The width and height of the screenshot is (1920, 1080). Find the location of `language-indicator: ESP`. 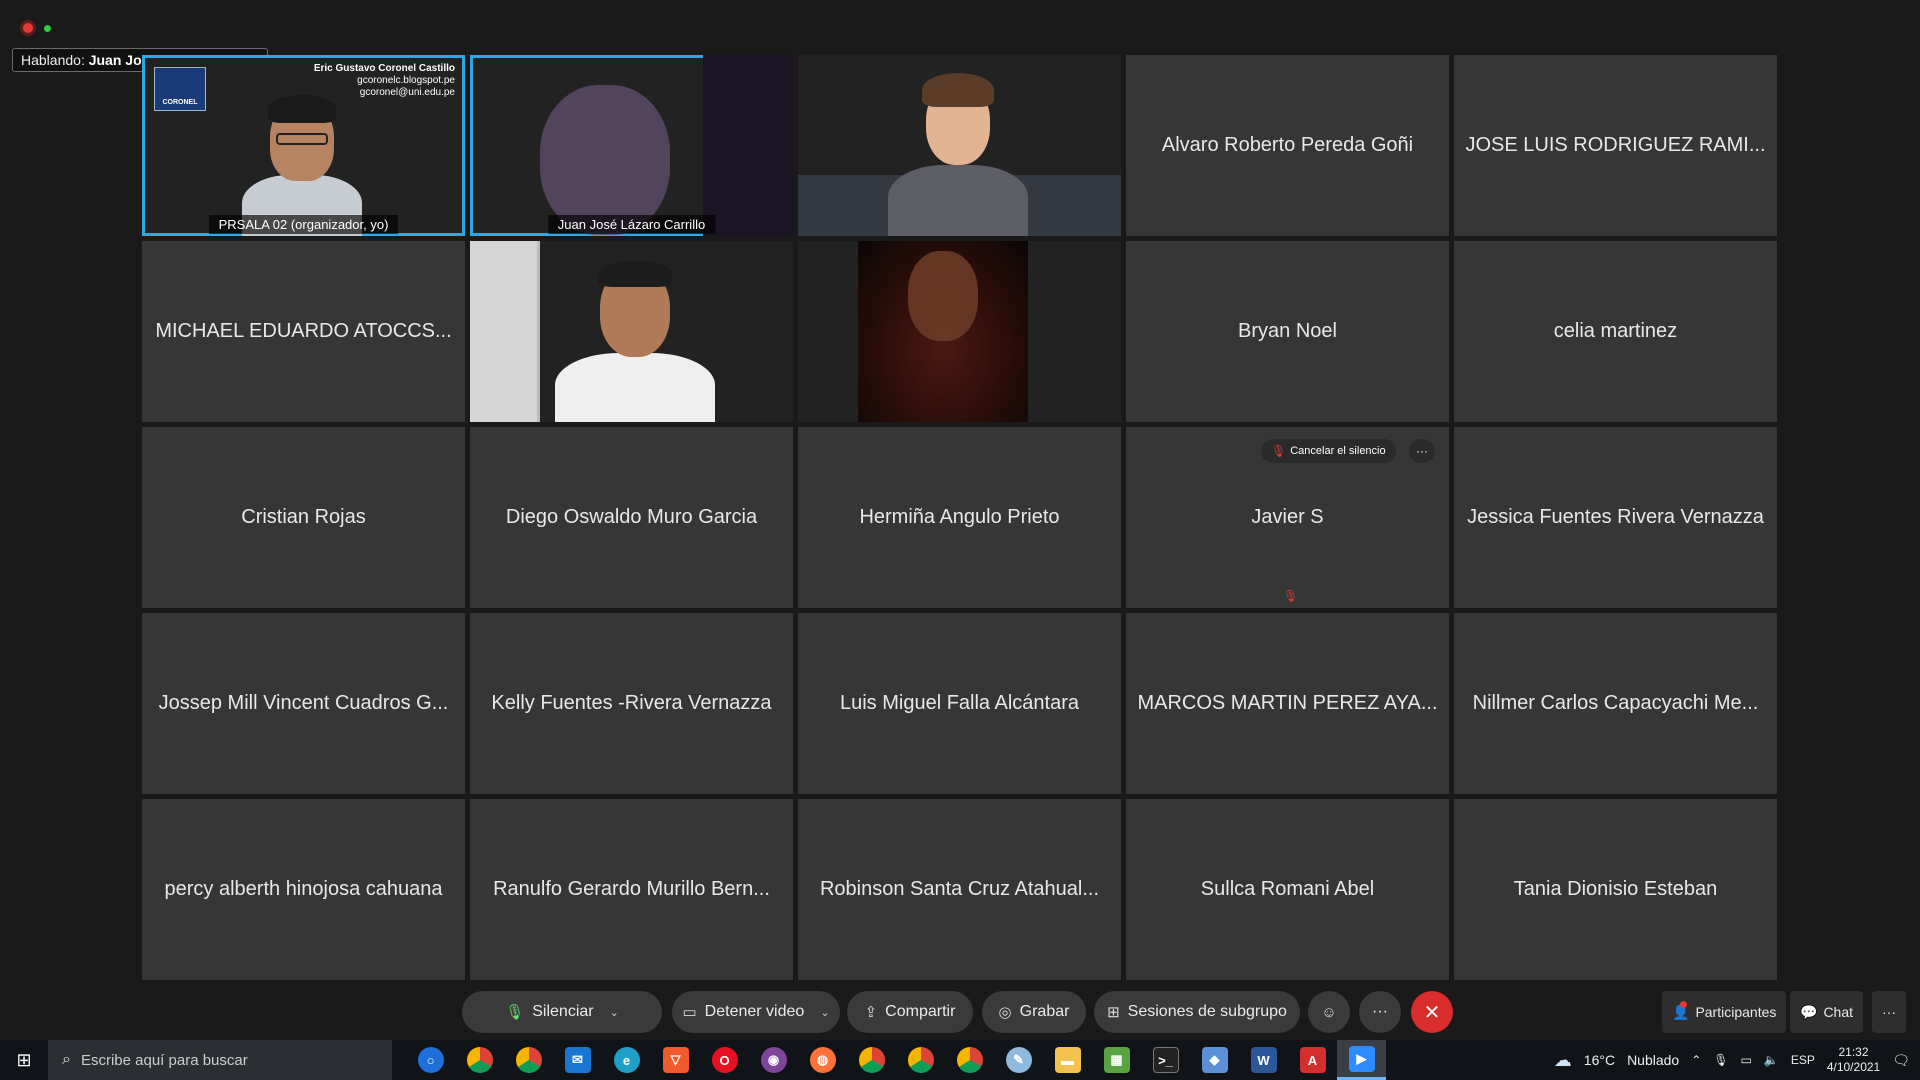

language-indicator: ESP is located at coordinates (1803, 1060).